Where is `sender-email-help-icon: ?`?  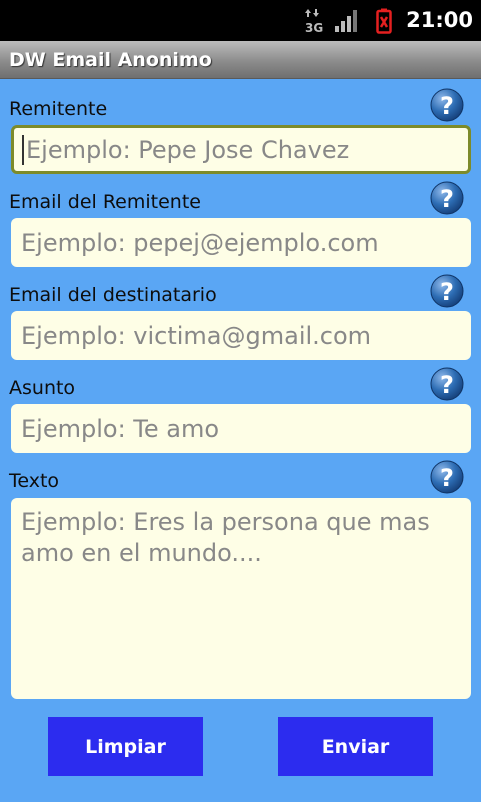 sender-email-help-icon: ? is located at coordinates (447, 198).